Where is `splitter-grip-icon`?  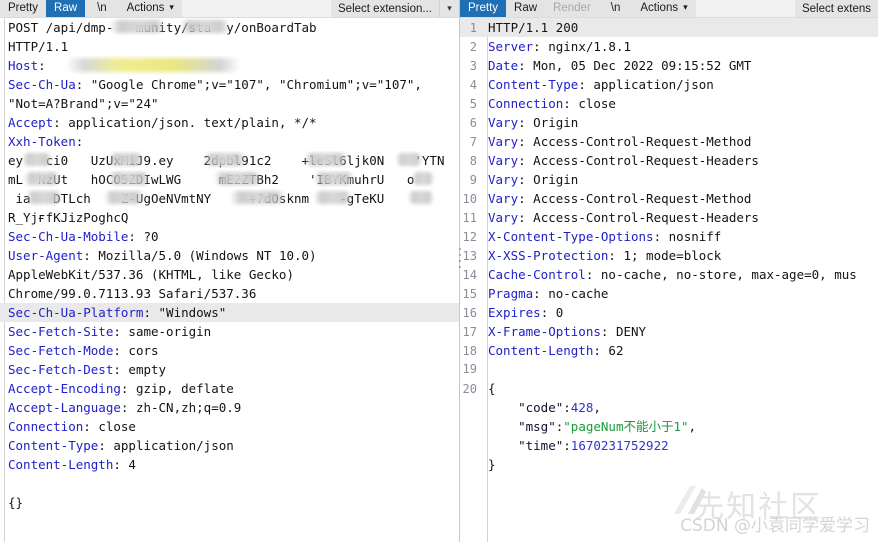
splitter-grip-icon is located at coordinates (460, 260).